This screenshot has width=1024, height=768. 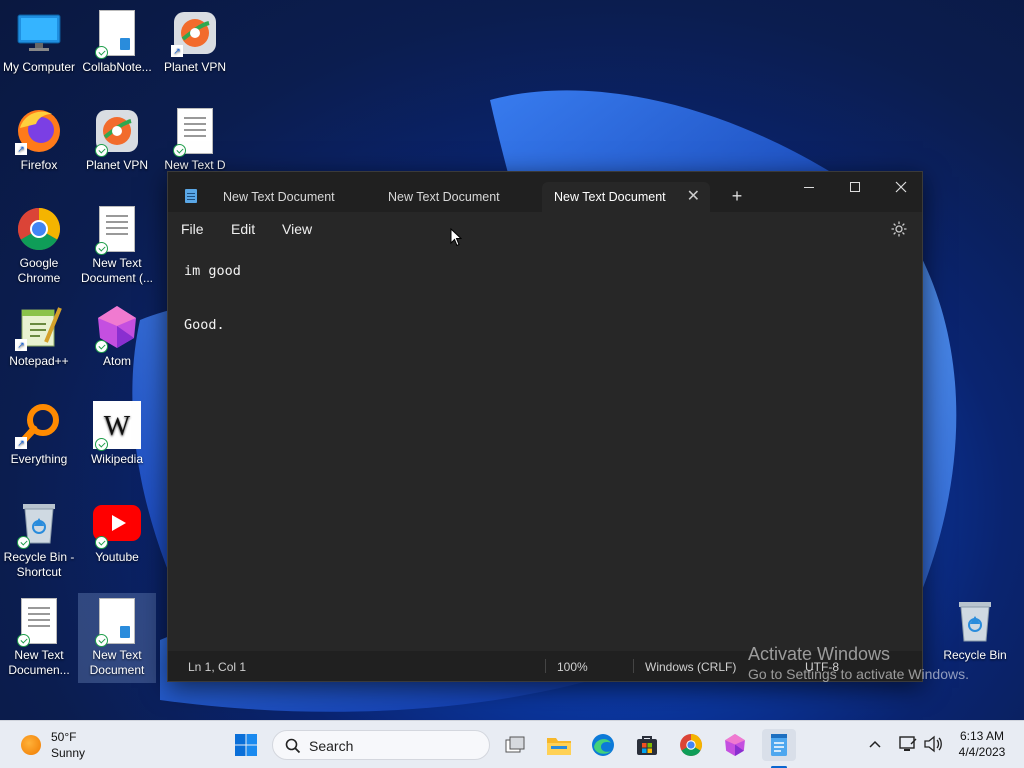 I want to click on chrome-icon, so click(x=691, y=745).